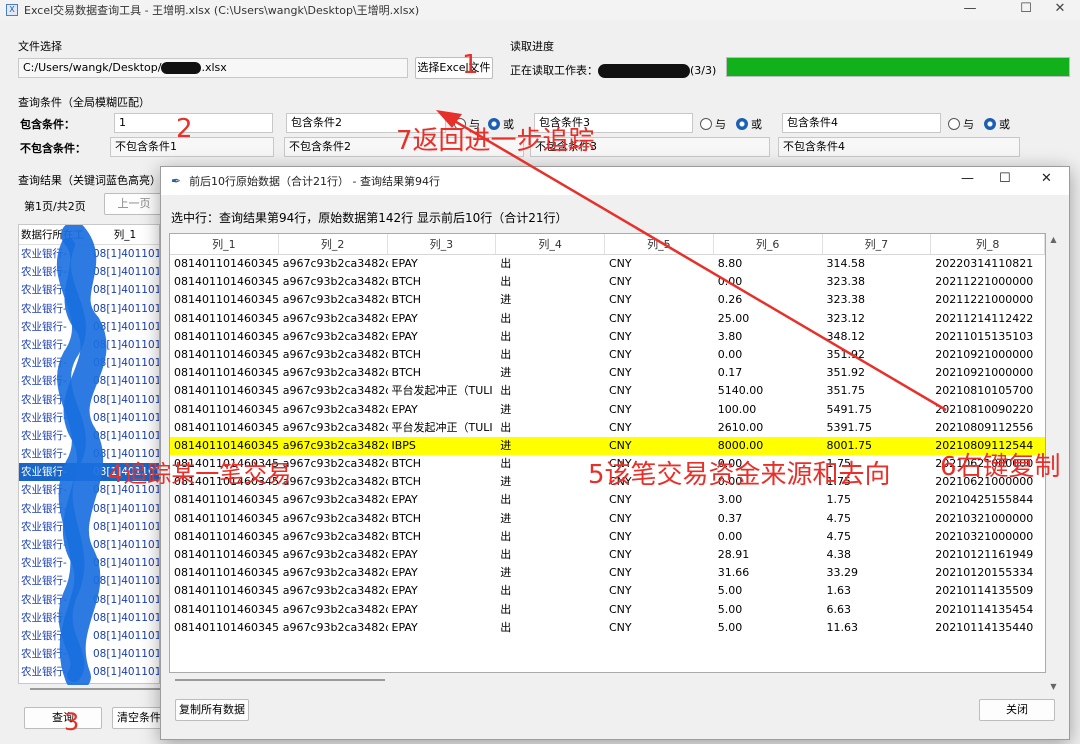  I want to click on data-cell: 20210425155844, so click(984, 500).